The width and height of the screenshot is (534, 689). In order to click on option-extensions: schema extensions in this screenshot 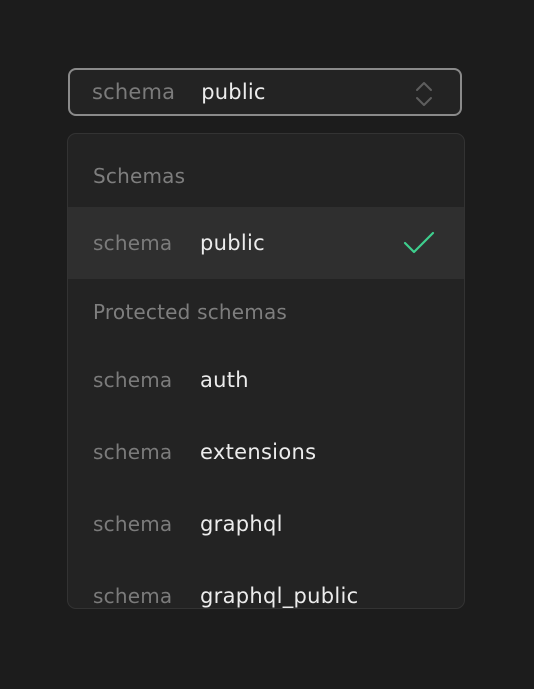, I will do `click(266, 452)`.